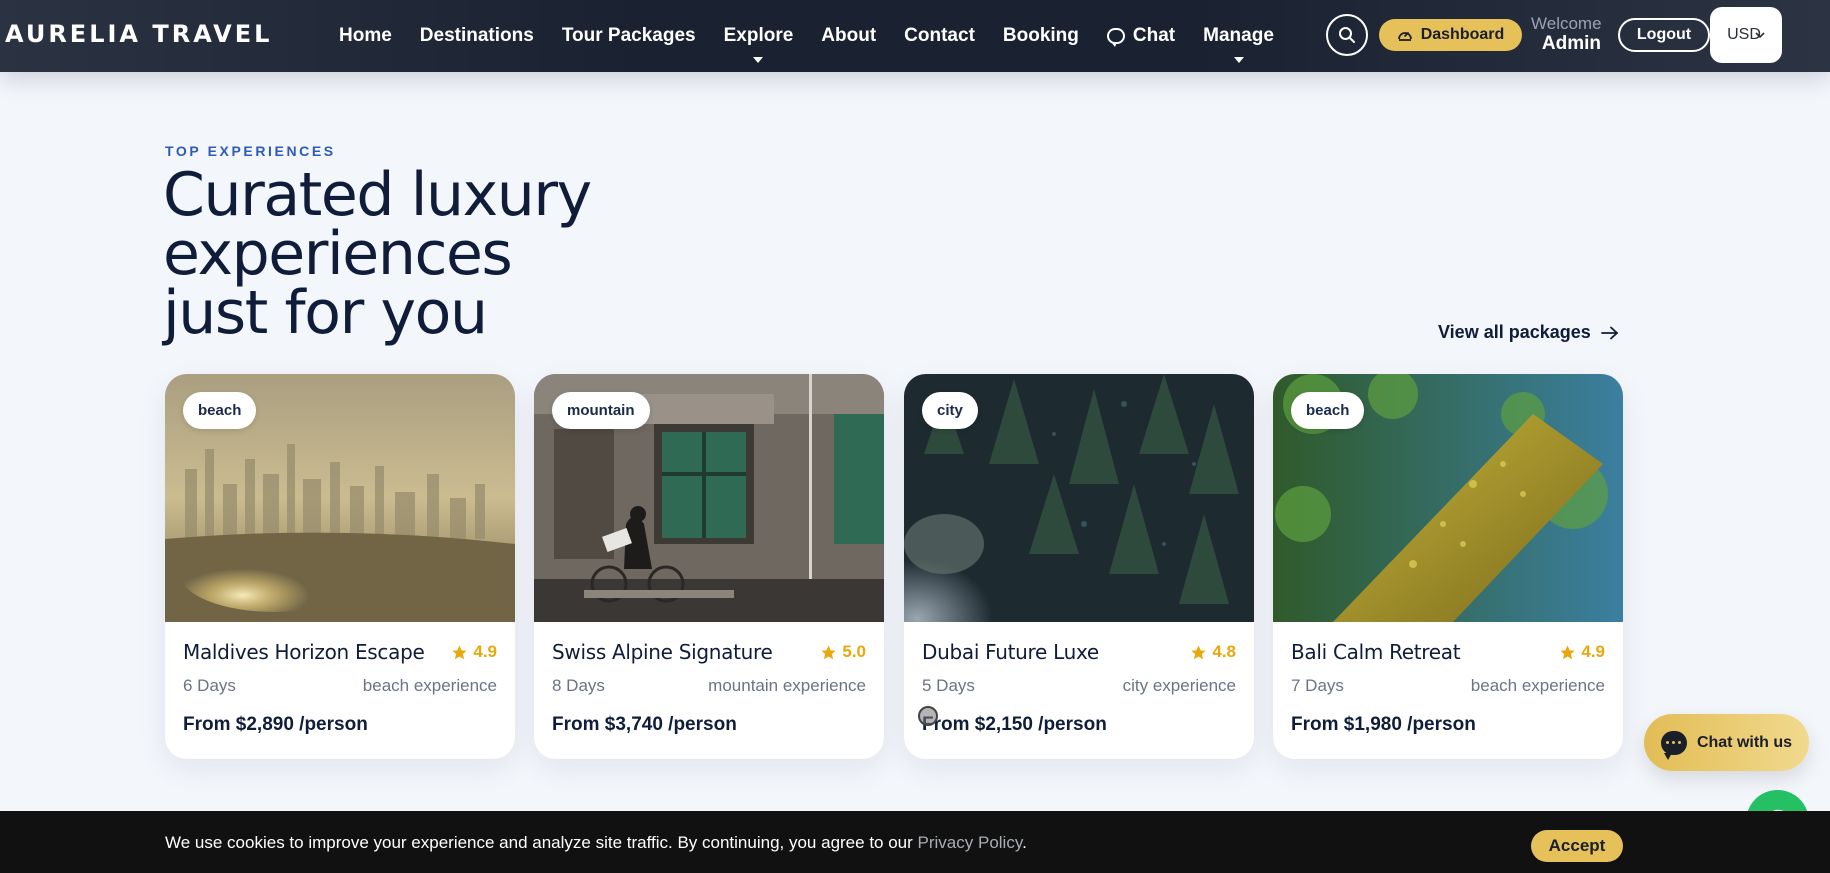 The height and width of the screenshot is (873, 1830). I want to click on welcome-block: Welcome Admin, so click(1566, 34).